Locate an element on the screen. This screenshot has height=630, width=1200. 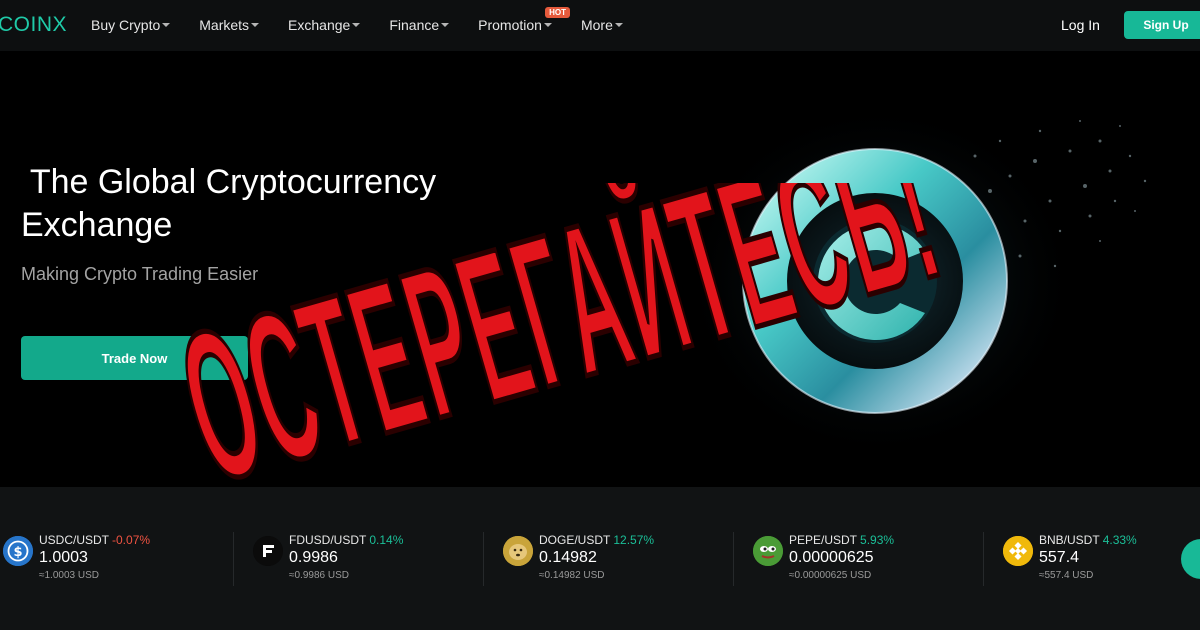
ticker-pair: BNB/USDT 4.33% is located at coordinates (1088, 540).